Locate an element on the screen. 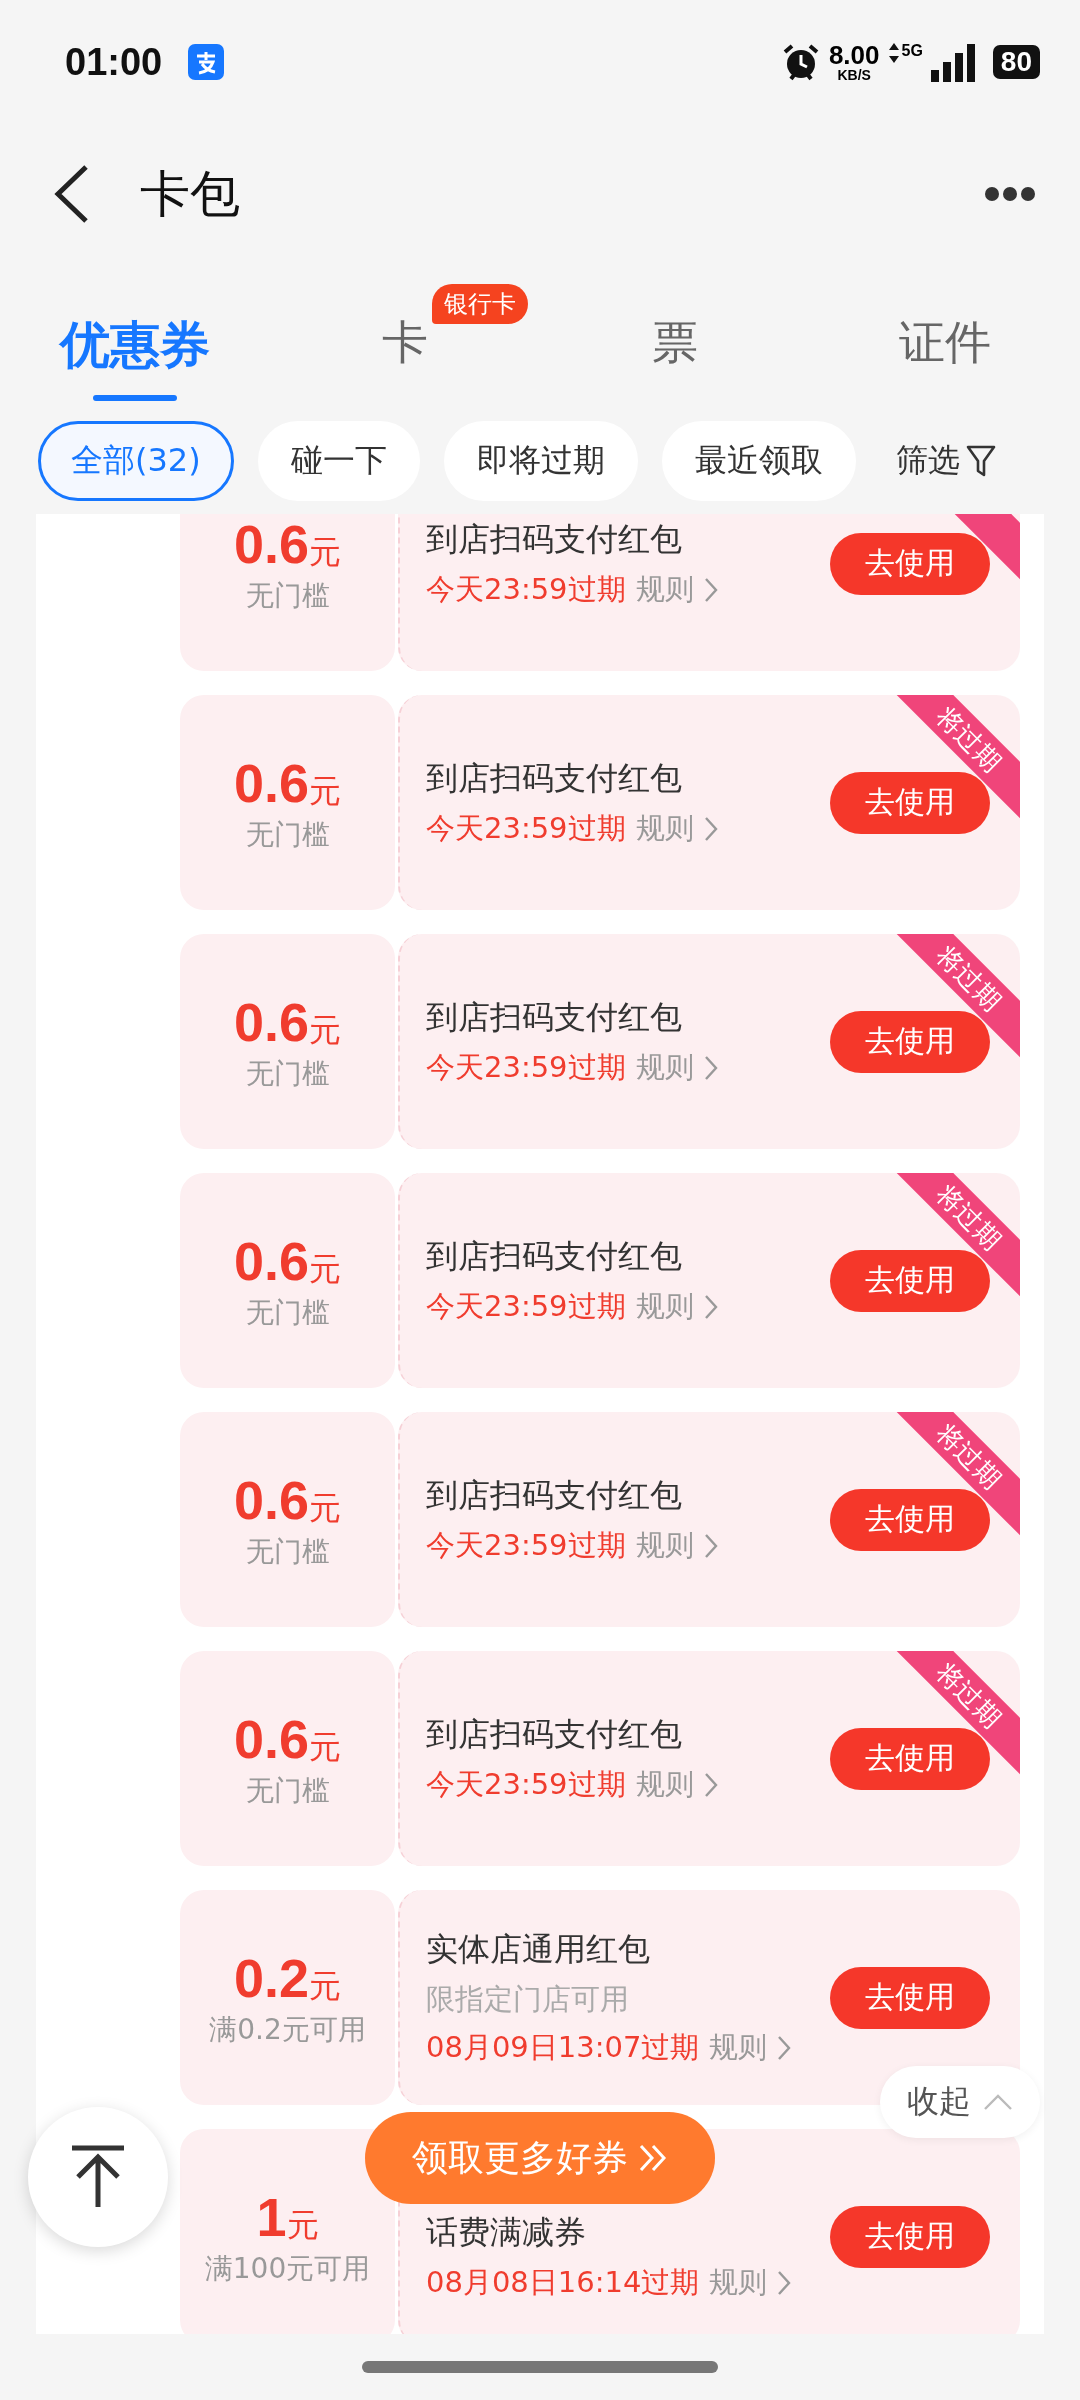 This screenshot has height=2400, width=1080. filter-chip: 最近领取 is located at coordinates (758, 461).